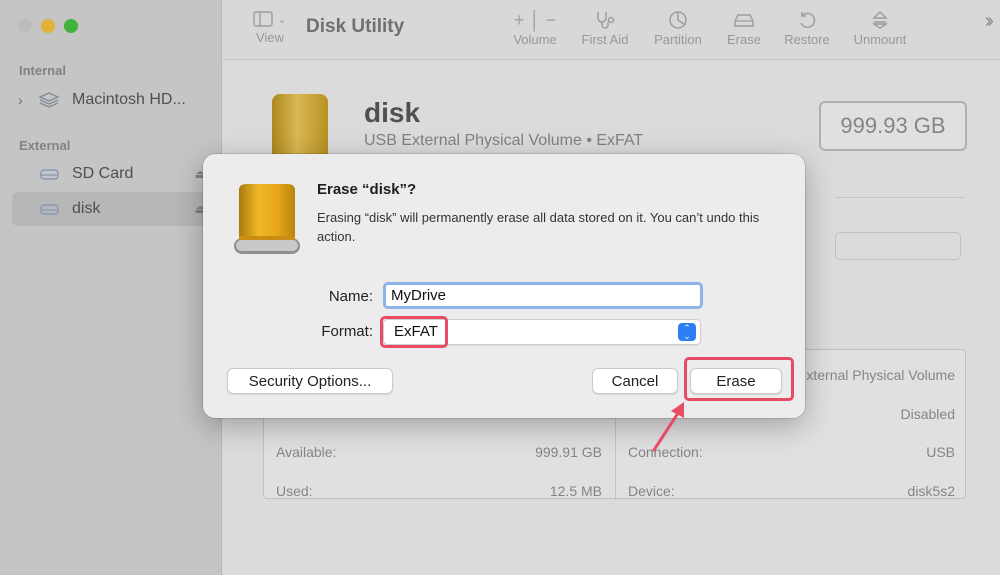 This screenshot has width=1000, height=575. I want to click on name-input, so click(543, 295).